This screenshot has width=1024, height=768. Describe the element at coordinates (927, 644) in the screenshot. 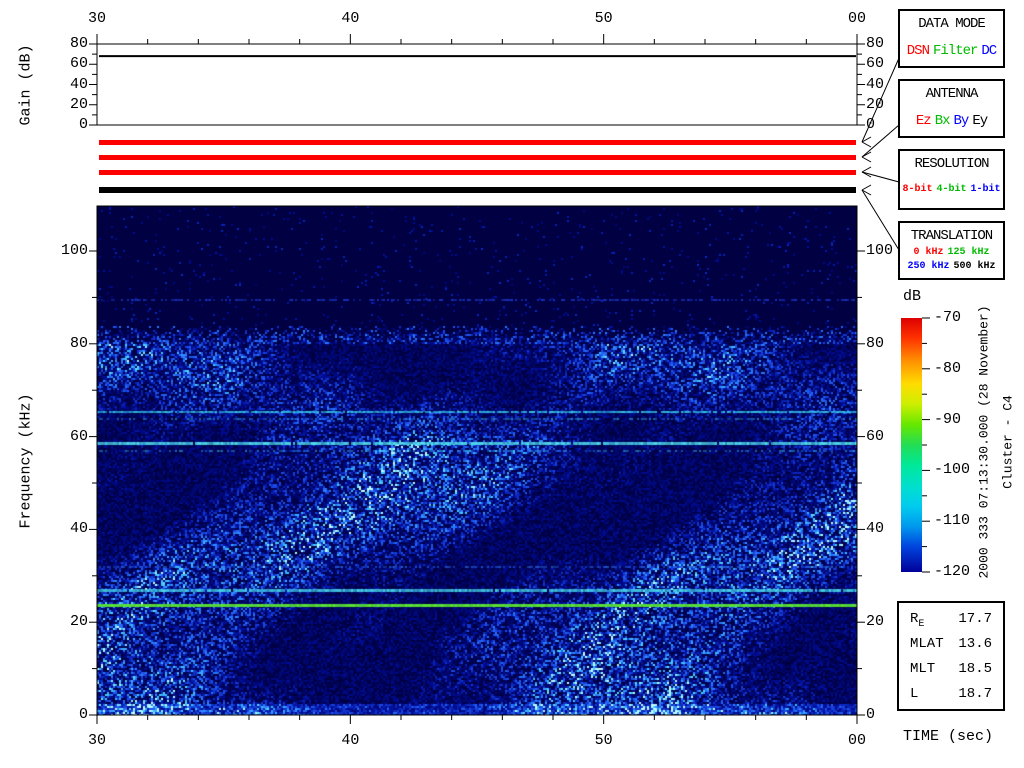

I see `orbit-label: MLAT` at that location.